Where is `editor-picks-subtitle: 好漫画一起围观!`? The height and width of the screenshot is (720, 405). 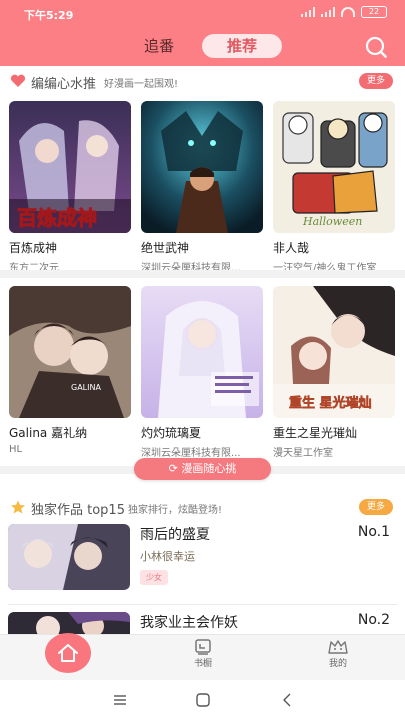 editor-picks-subtitle: 好漫画一起围观! is located at coordinates (141, 84).